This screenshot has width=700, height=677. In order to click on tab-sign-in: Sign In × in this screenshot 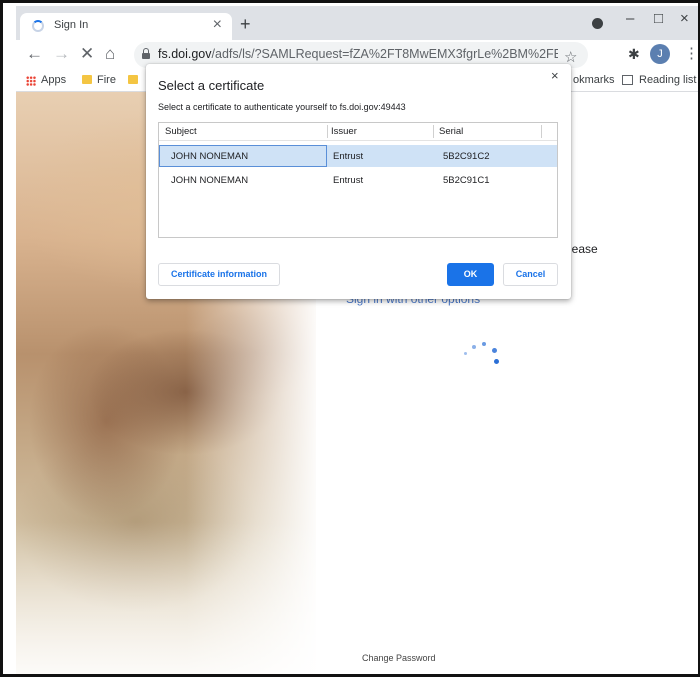, I will do `click(126, 26)`.